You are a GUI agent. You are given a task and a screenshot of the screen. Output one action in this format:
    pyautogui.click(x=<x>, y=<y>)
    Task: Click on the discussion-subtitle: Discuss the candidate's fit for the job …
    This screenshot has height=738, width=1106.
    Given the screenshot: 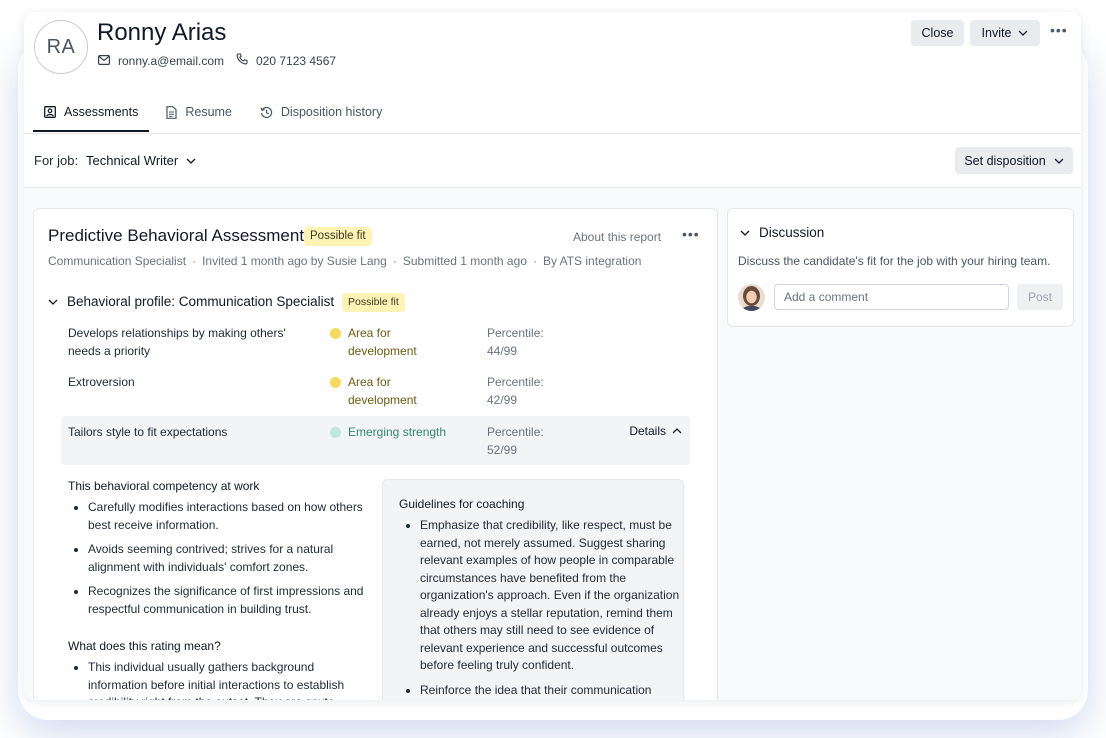 What is the action you would take?
    pyautogui.click(x=894, y=261)
    